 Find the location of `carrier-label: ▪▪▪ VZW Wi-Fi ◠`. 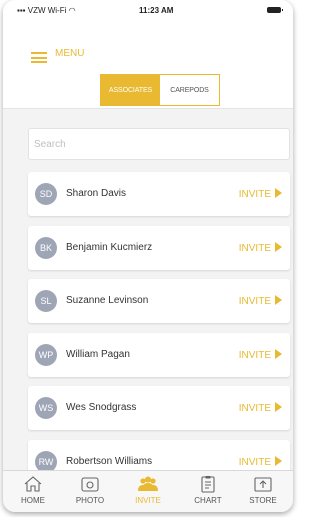

carrier-label: ▪▪▪ VZW Wi-Fi ◠ is located at coordinates (46, 10).